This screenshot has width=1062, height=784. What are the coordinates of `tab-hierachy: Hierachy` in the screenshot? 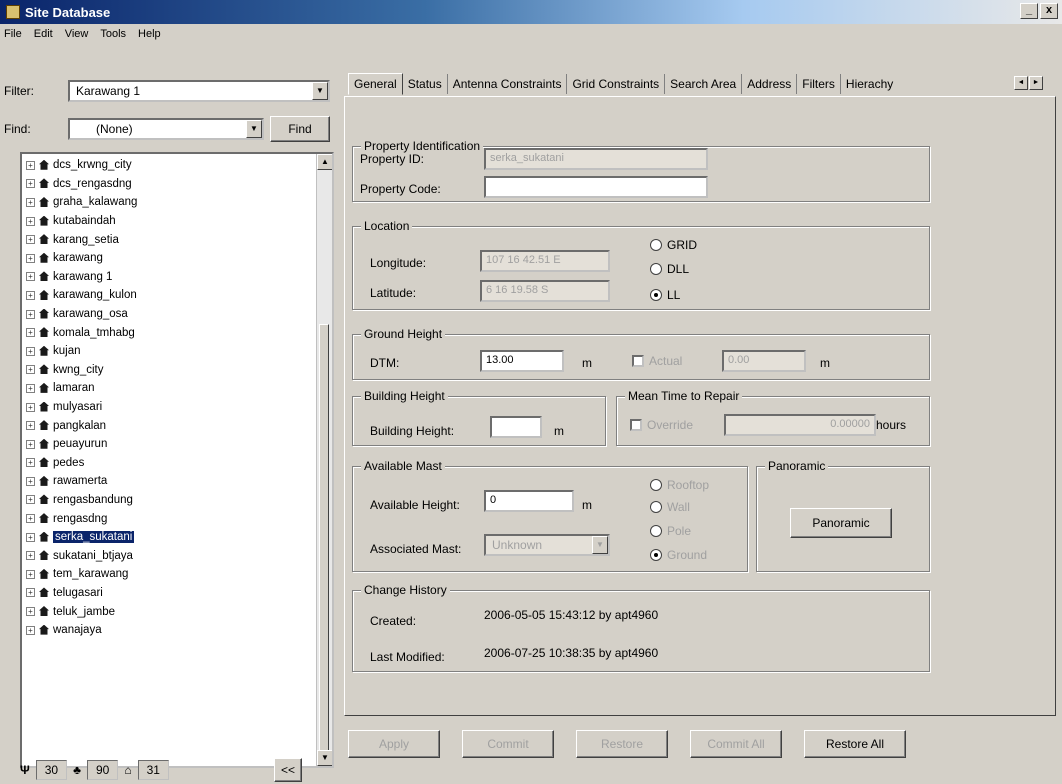 It's located at (869, 84).